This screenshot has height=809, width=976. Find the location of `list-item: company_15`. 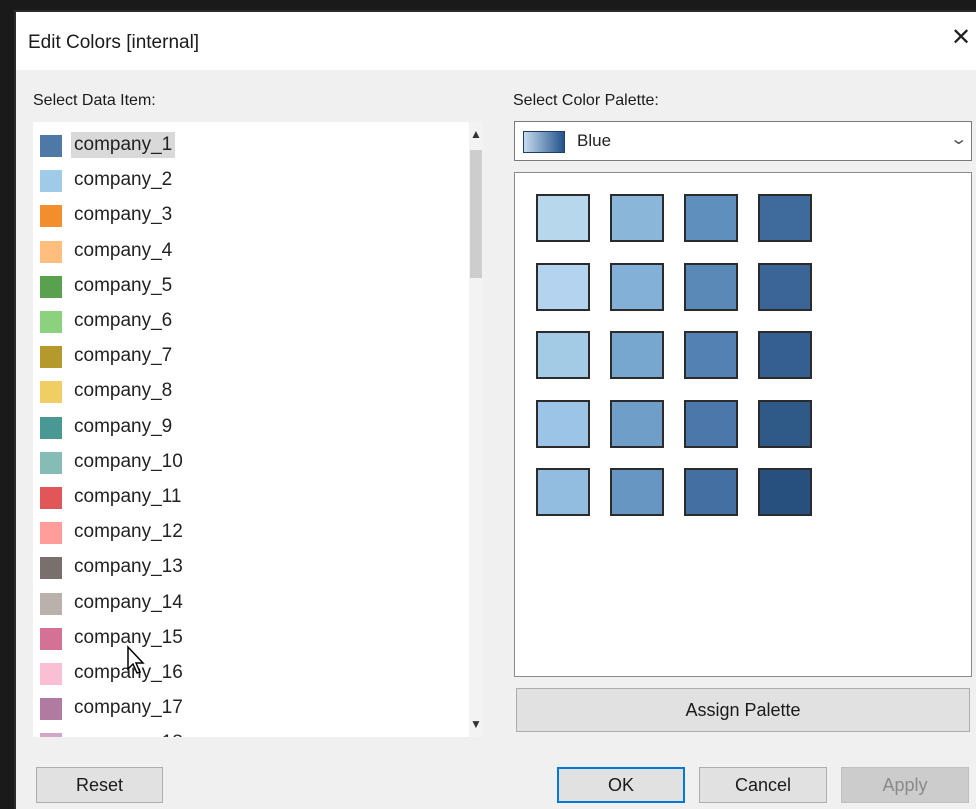

list-item: company_15 is located at coordinates (248, 639).